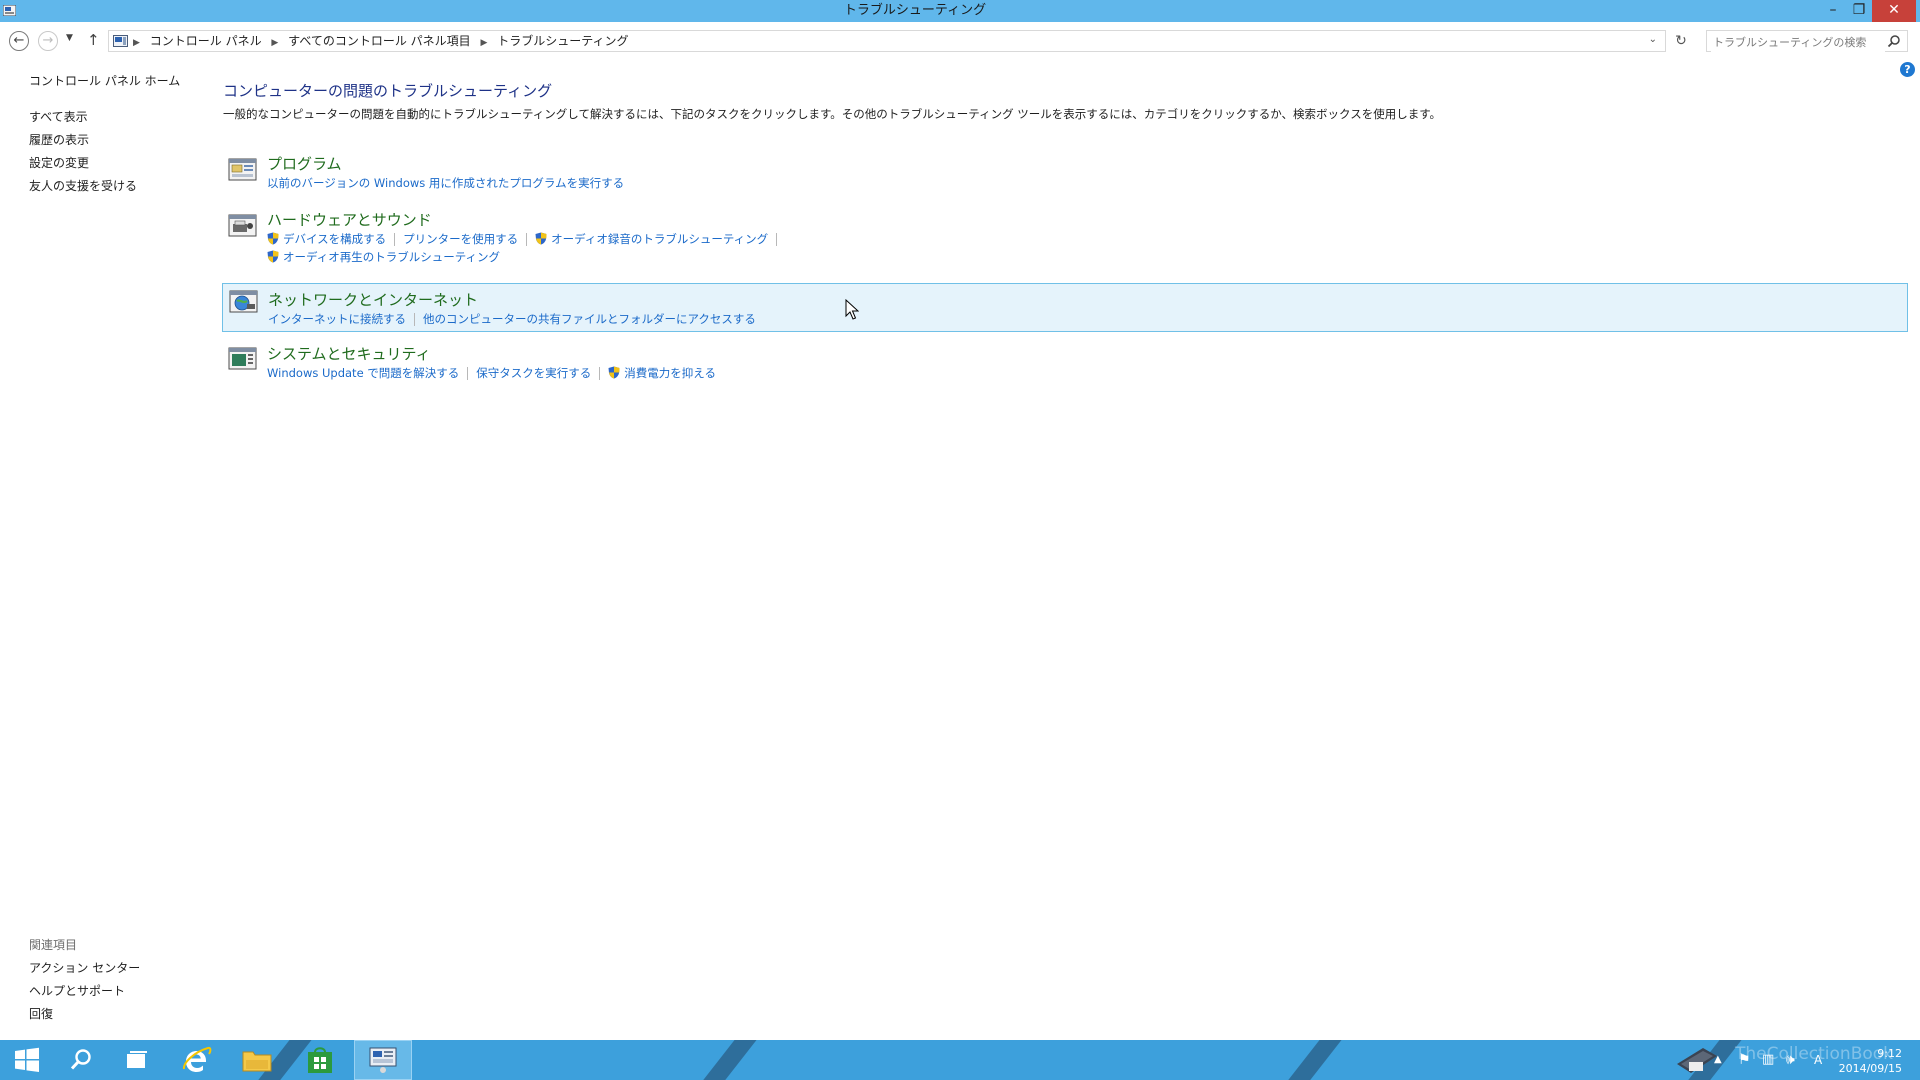 The width and height of the screenshot is (1920, 1080). What do you see at coordinates (1798, 42) in the screenshot?
I see `search-input` at bounding box center [1798, 42].